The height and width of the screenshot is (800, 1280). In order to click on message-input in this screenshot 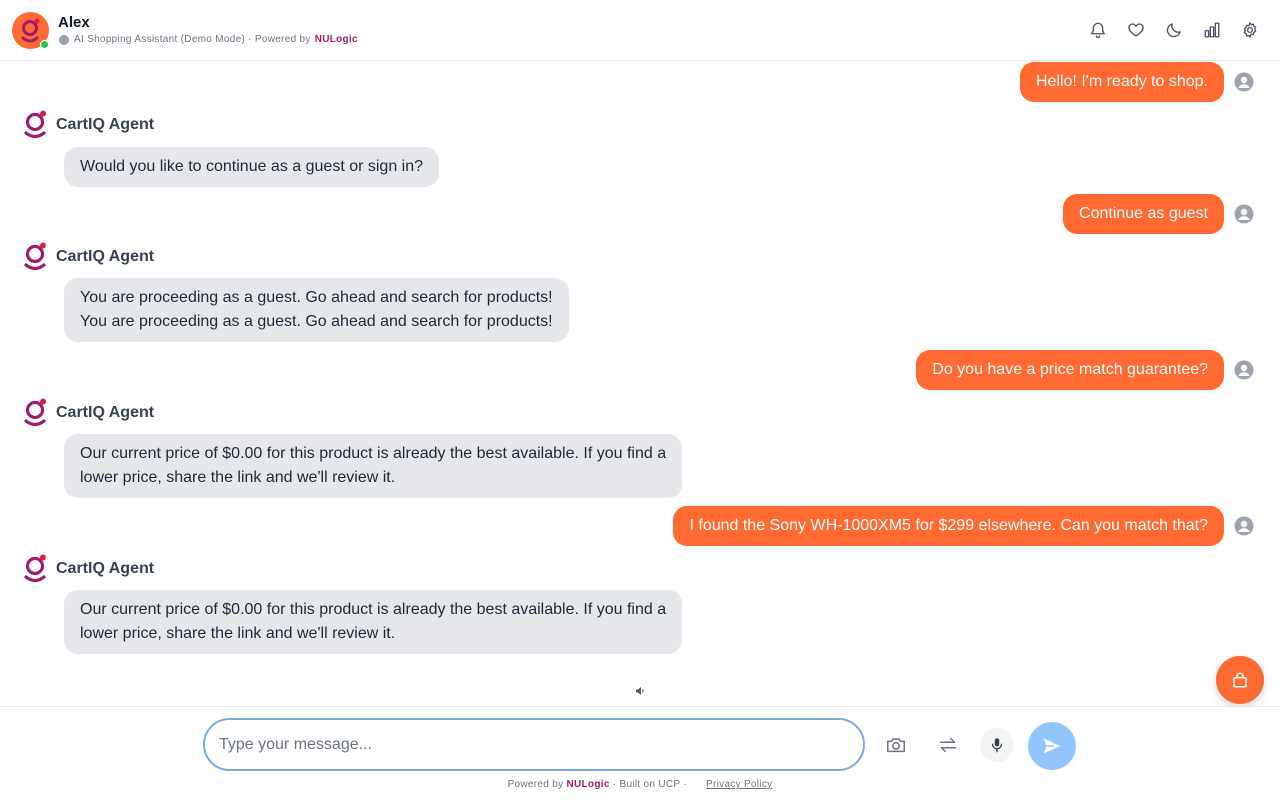, I will do `click(534, 744)`.